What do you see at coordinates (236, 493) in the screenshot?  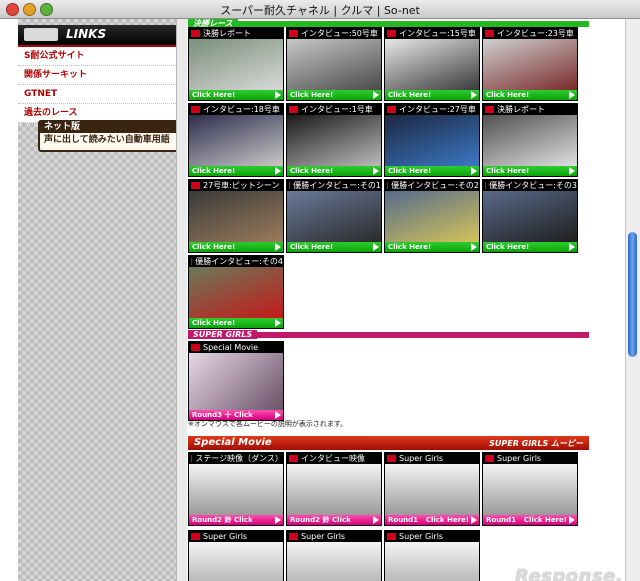 I see `special-video-tile: ステージ映像（ダンス） Round2 鈴鹿Click Here!` at bounding box center [236, 493].